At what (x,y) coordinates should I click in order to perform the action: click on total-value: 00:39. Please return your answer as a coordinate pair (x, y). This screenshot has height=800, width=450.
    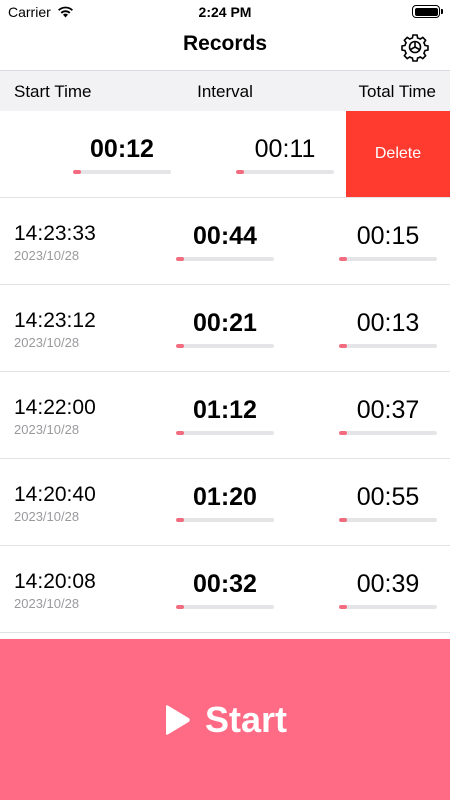
    Looking at the image, I should click on (388, 584).